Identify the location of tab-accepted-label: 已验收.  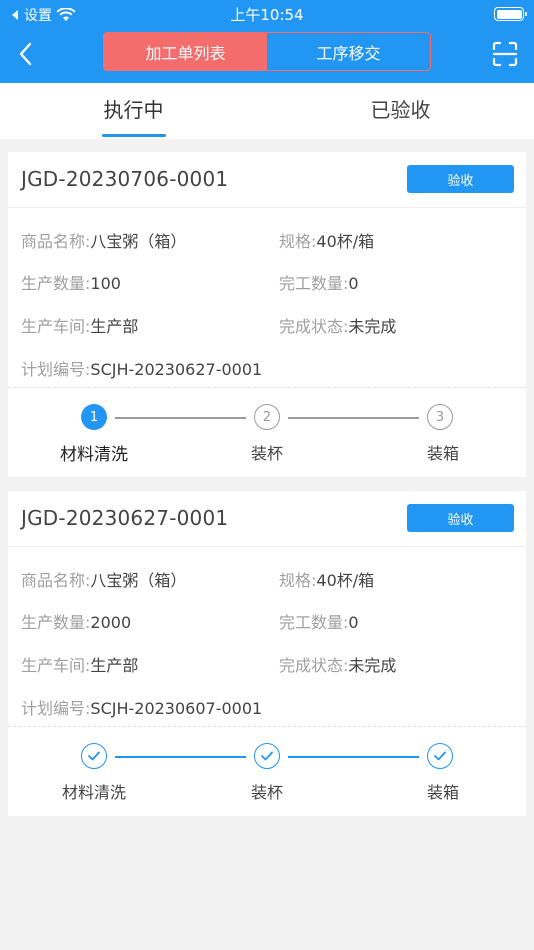
(400, 110).